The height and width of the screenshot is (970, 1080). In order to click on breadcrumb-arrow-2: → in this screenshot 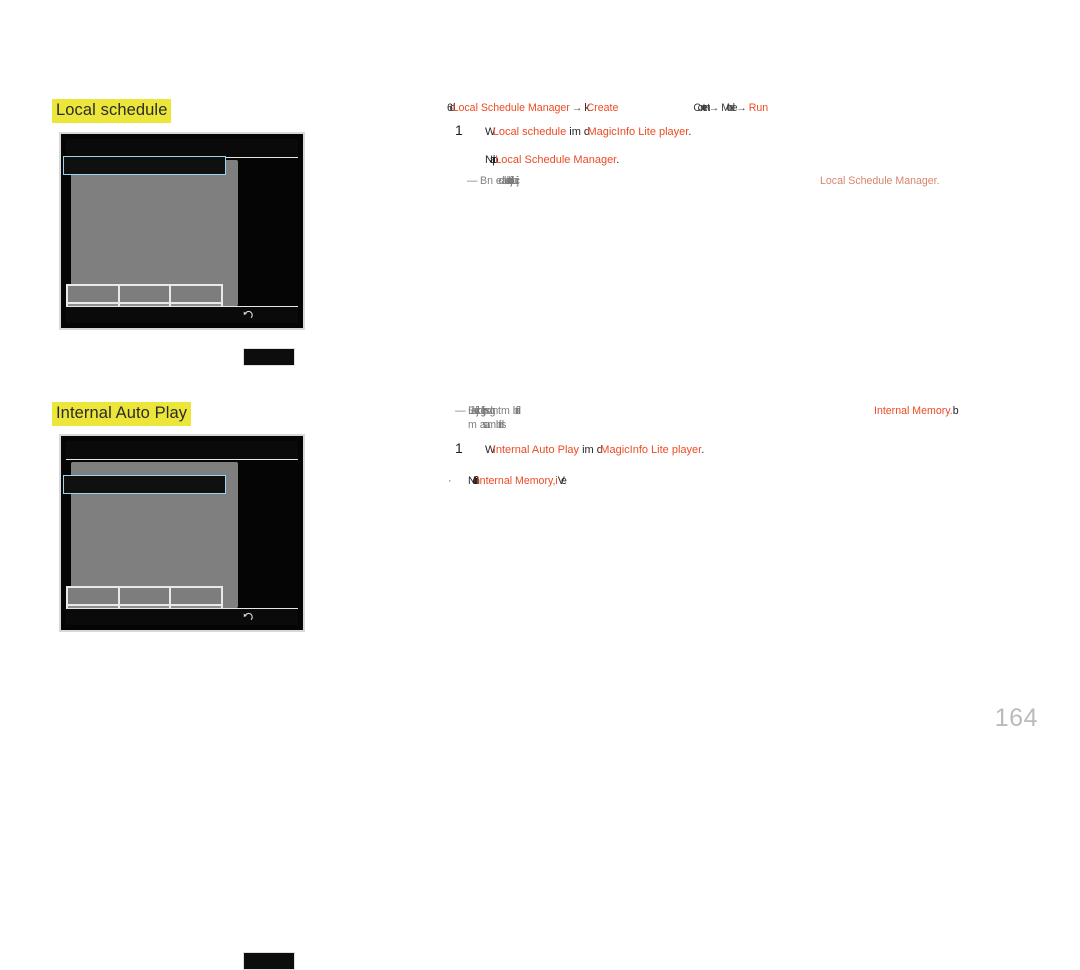, I will do `click(714, 108)`.